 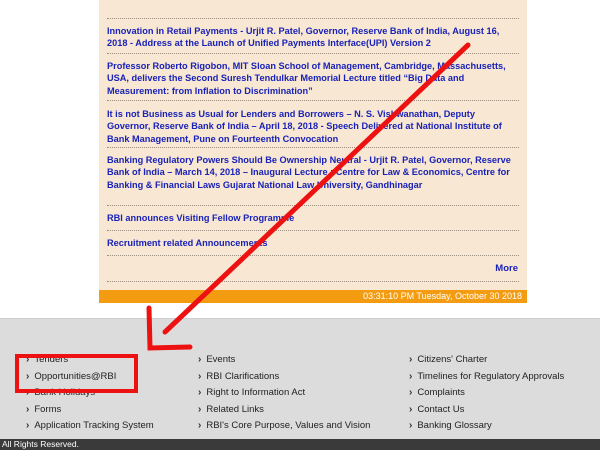 I want to click on footer-link-item: › Complaints, so click(x=486, y=393).